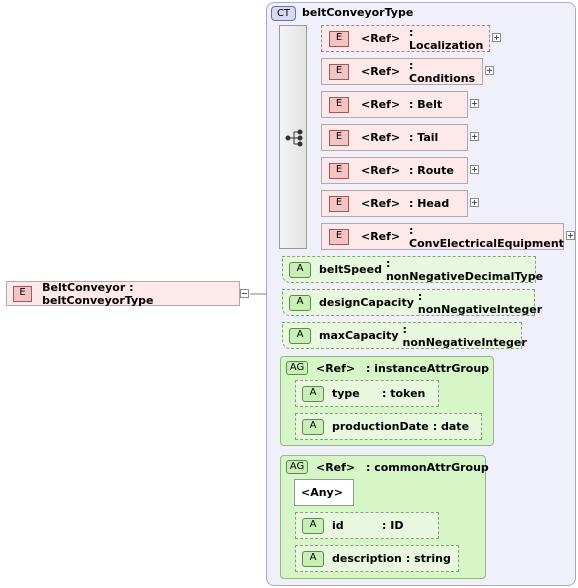 This screenshot has width=578, height=588. Describe the element at coordinates (367, 558) in the screenshot. I see `attribute-name: description` at that location.